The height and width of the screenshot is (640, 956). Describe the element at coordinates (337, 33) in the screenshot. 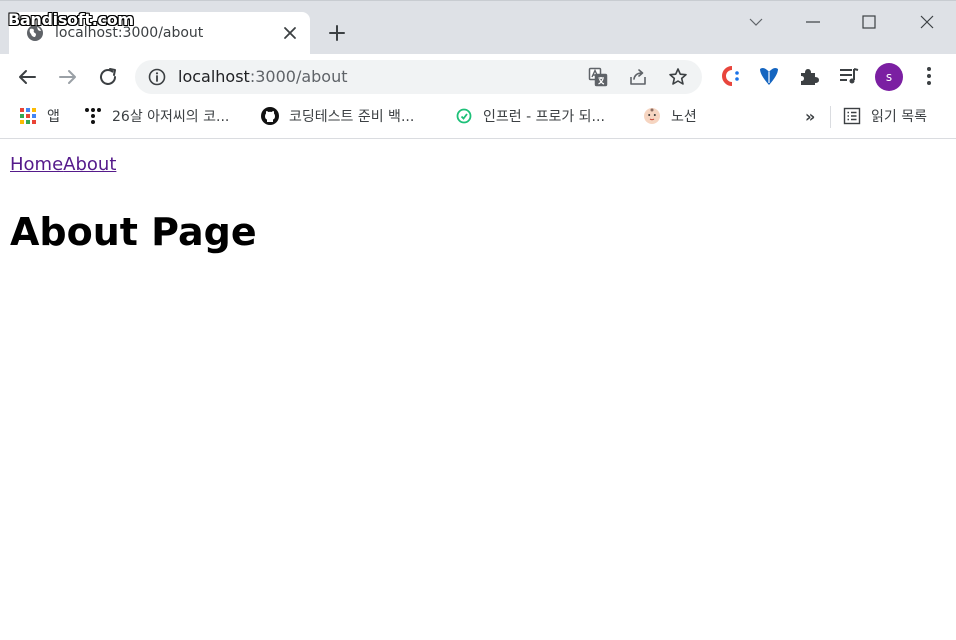

I see `plus-icon` at that location.